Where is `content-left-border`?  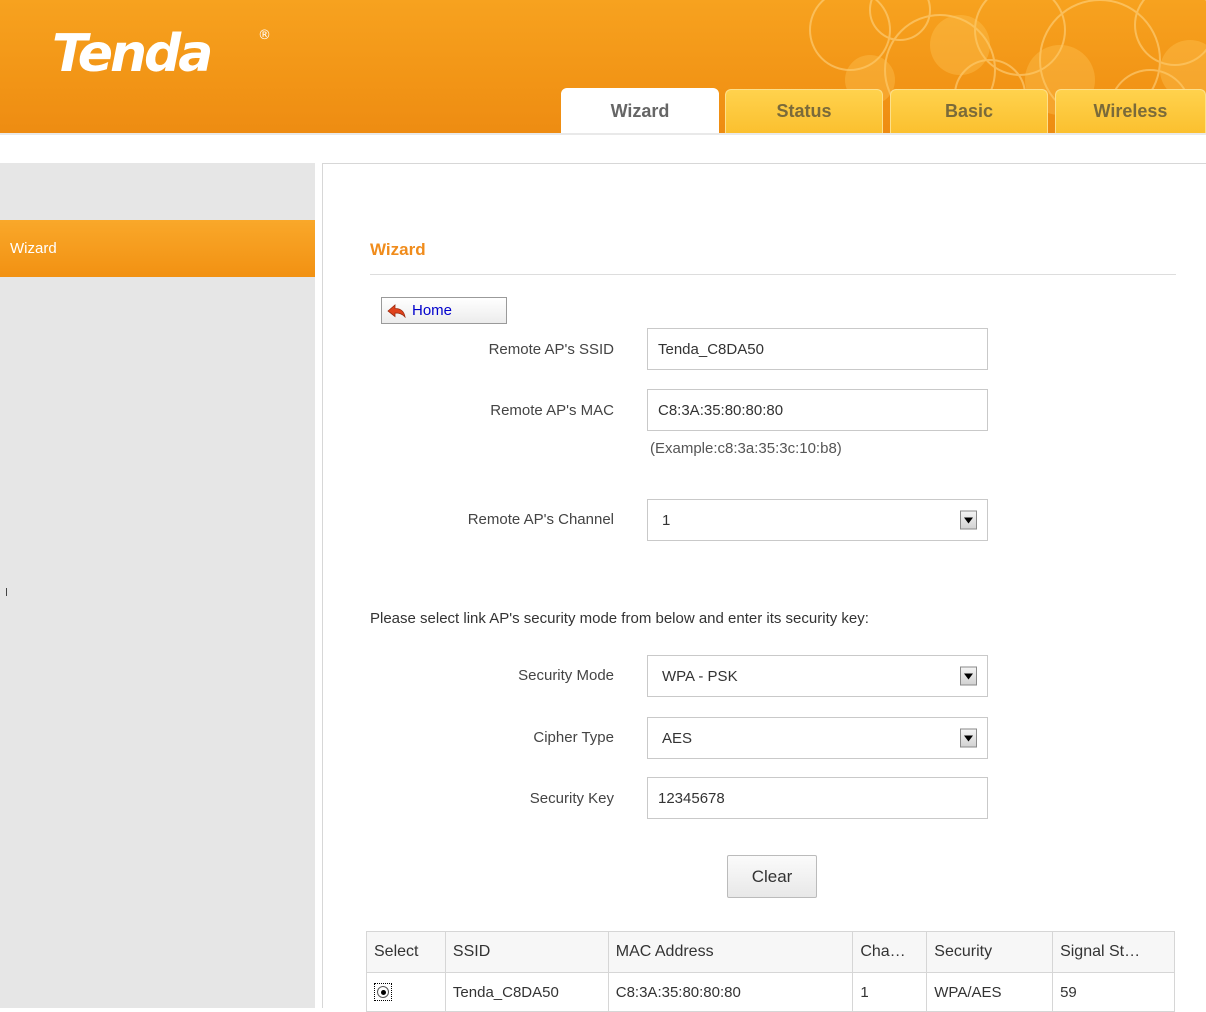 content-left-border is located at coordinates (322, 585).